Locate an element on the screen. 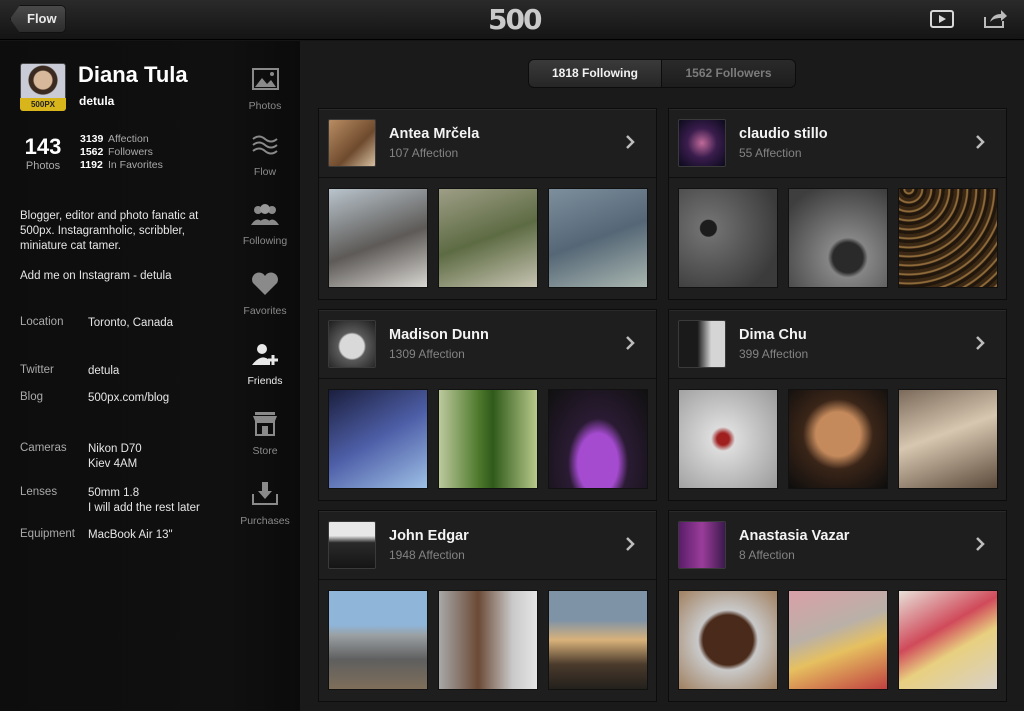  nav-favorites: Favorites is located at coordinates (265, 294).